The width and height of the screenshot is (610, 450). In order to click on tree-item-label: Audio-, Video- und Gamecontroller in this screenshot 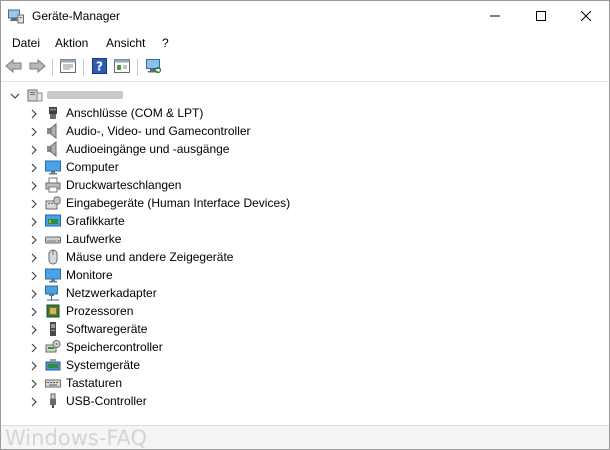, I will do `click(158, 131)`.